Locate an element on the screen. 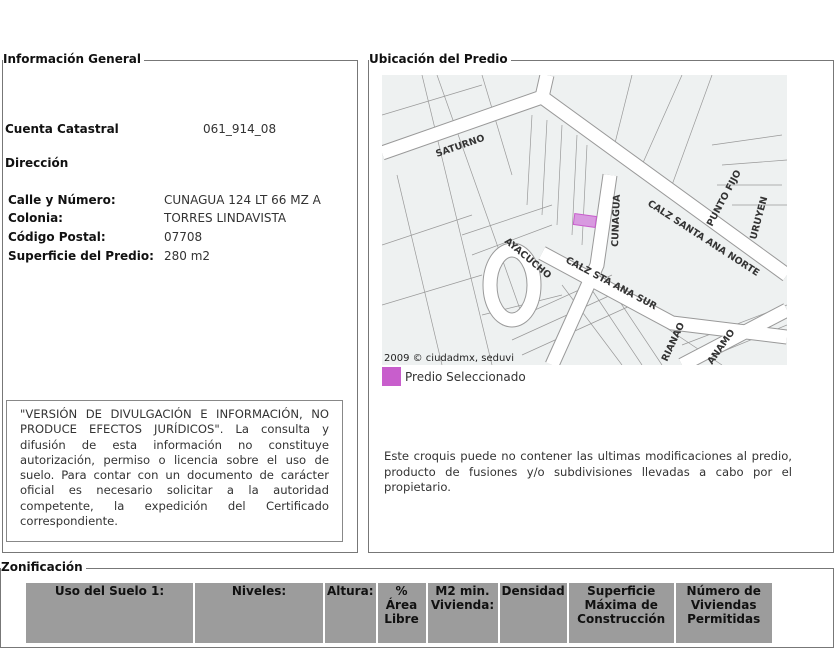  codigo-postal-value: 07708 is located at coordinates (183, 237).